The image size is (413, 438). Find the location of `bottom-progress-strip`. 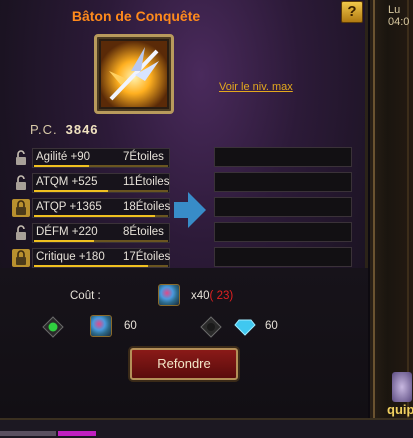

bottom-progress-strip is located at coordinates (206, 428).